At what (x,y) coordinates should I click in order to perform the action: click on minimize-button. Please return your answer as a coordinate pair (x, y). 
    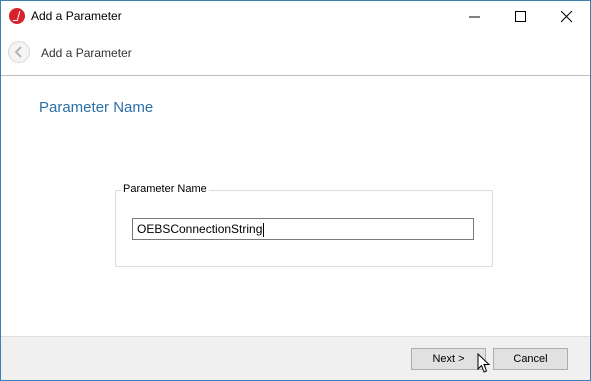
    Looking at the image, I should click on (475, 16).